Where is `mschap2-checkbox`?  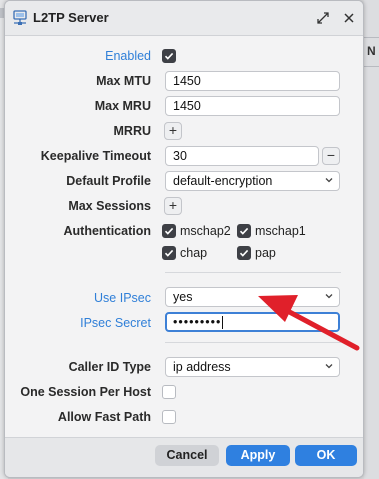
mschap2-checkbox is located at coordinates (169, 231).